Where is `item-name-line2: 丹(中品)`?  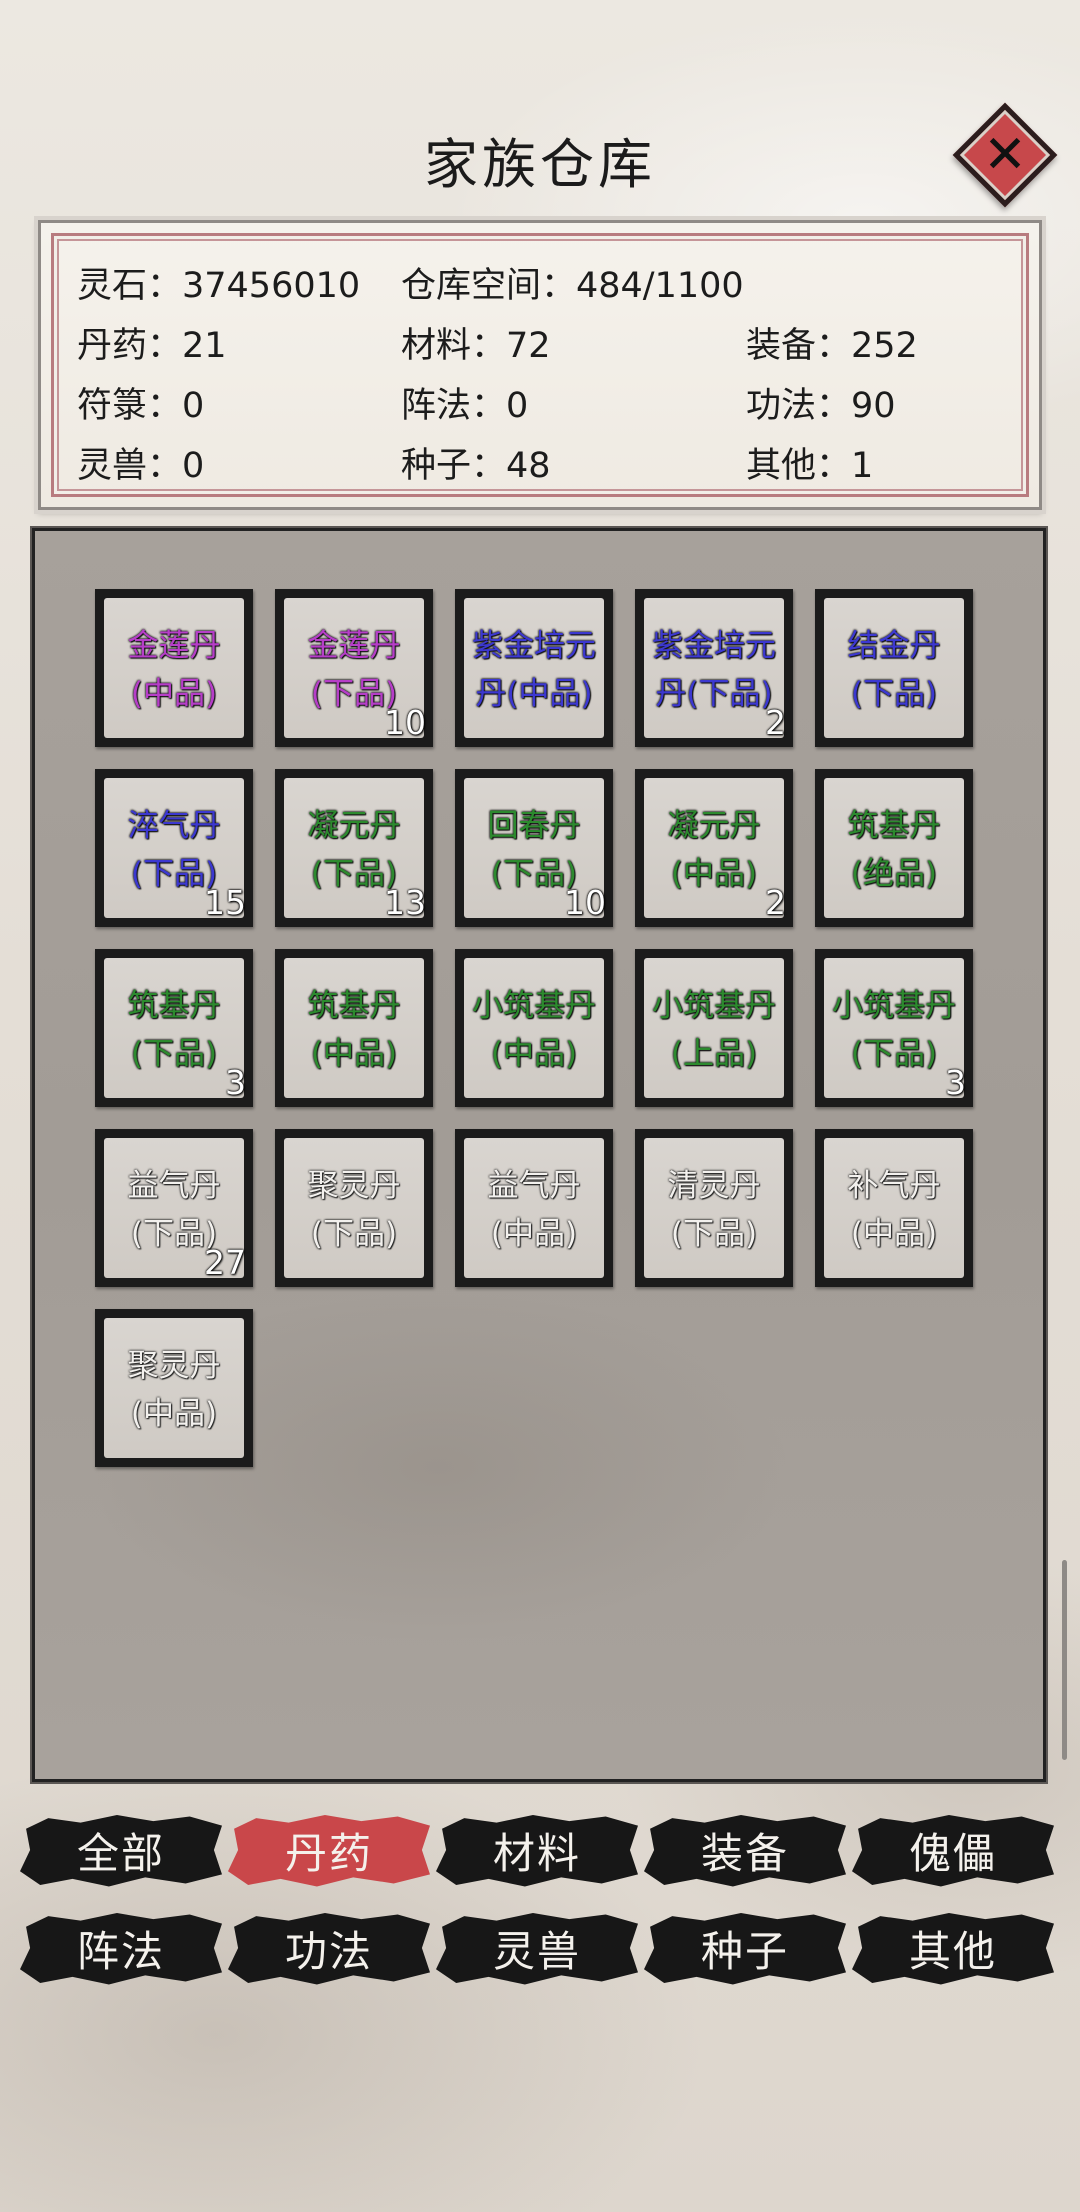 item-name-line2: 丹(中品) is located at coordinates (534, 694).